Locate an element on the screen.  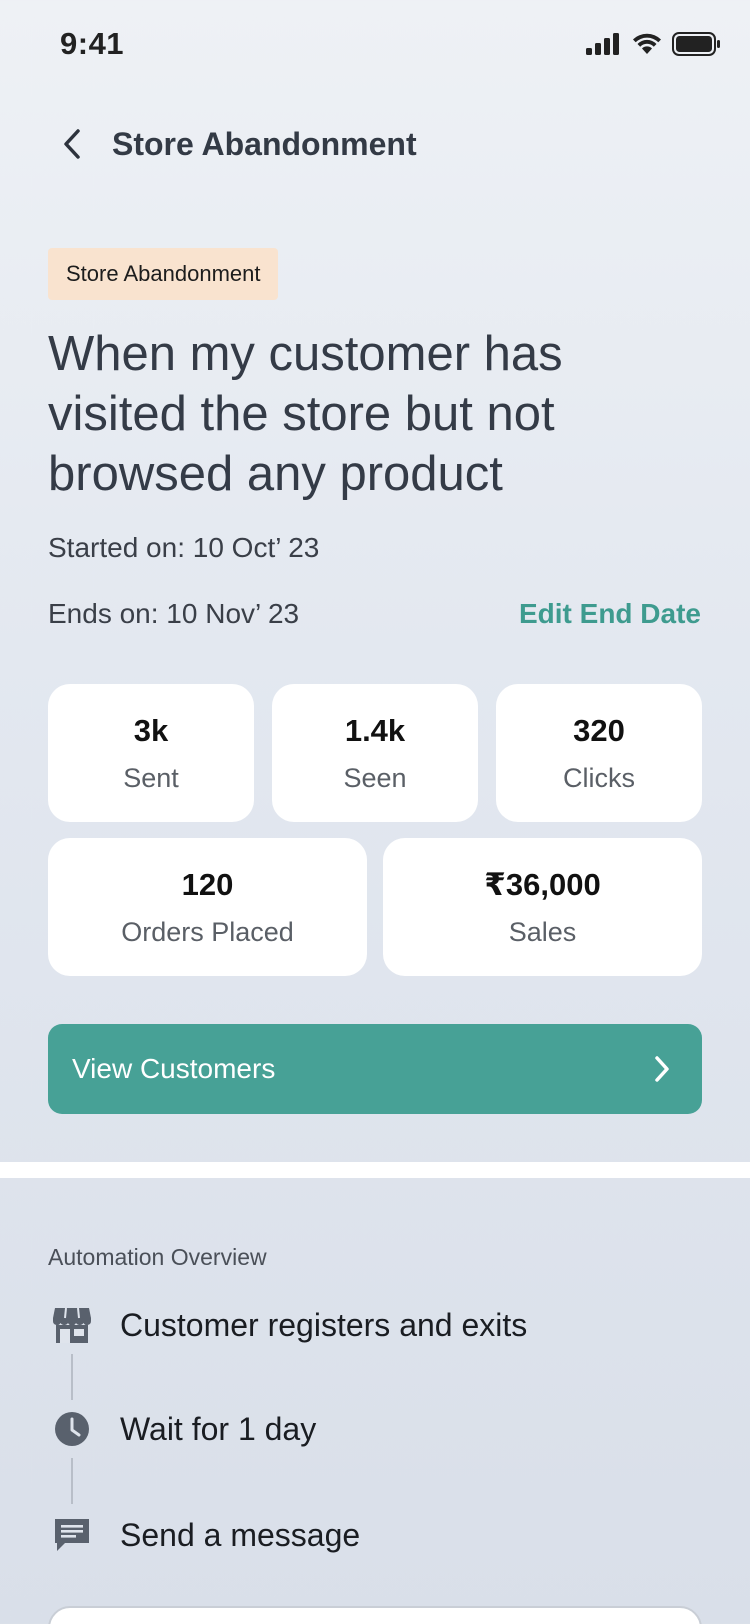
stat-label: Sent is located at coordinates (151, 777).